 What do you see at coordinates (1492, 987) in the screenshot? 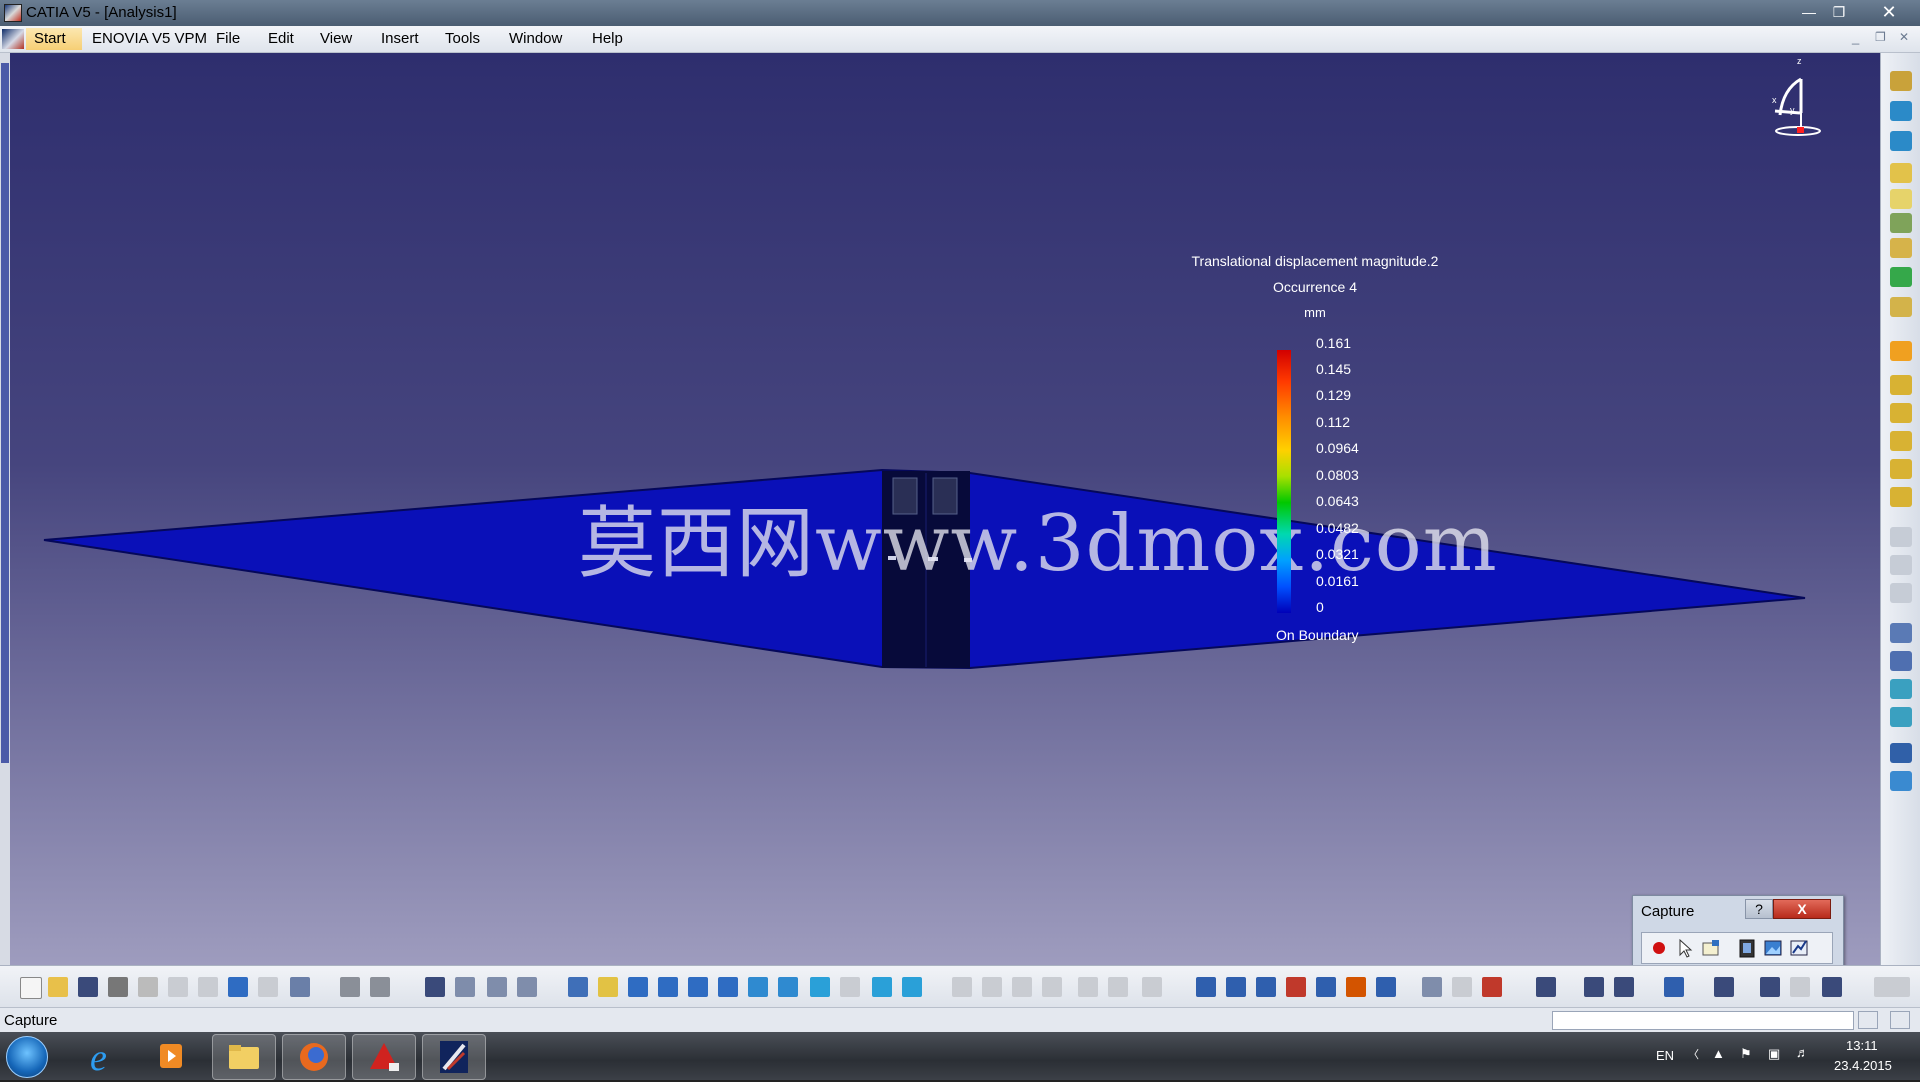
I see `group-icon` at bounding box center [1492, 987].